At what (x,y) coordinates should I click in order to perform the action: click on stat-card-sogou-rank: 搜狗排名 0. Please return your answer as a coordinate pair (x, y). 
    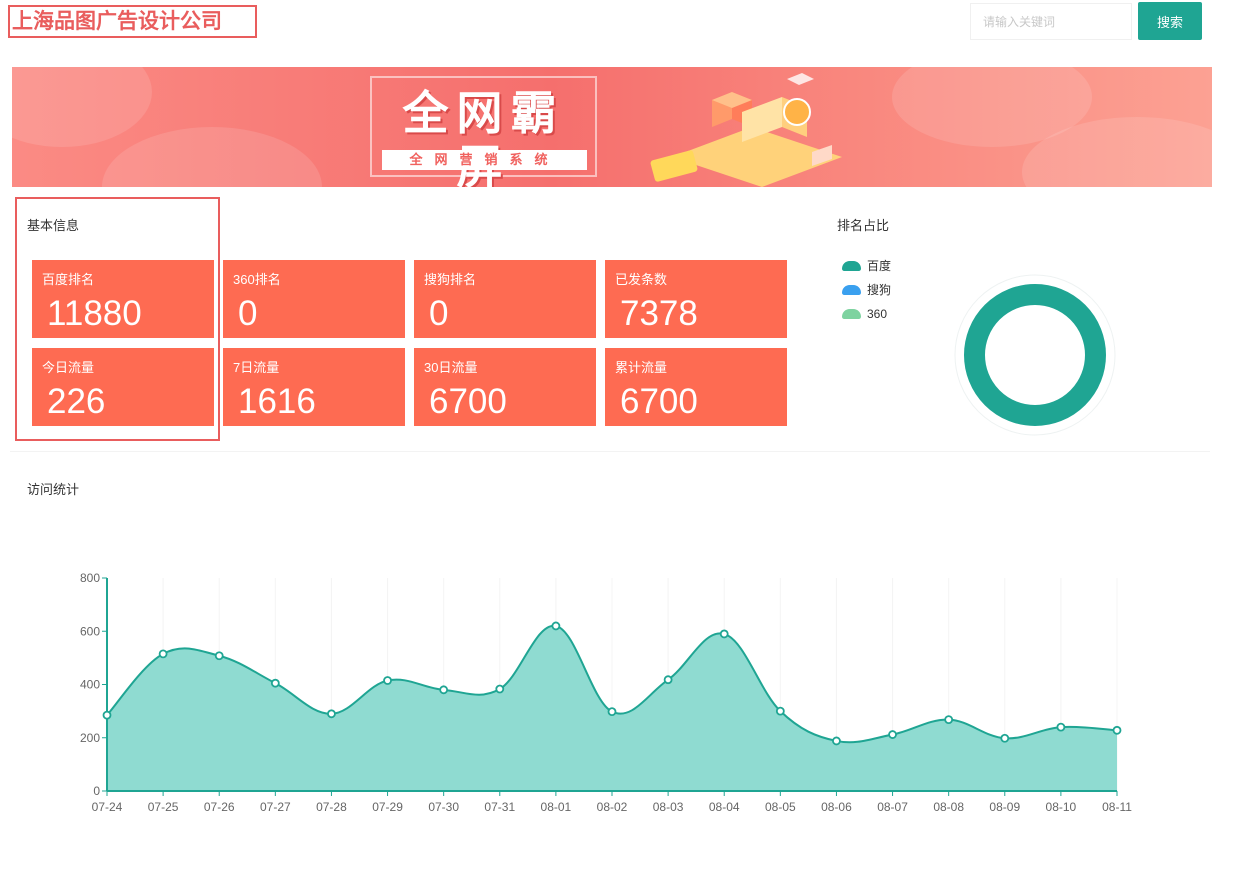
    Looking at the image, I should click on (505, 299).